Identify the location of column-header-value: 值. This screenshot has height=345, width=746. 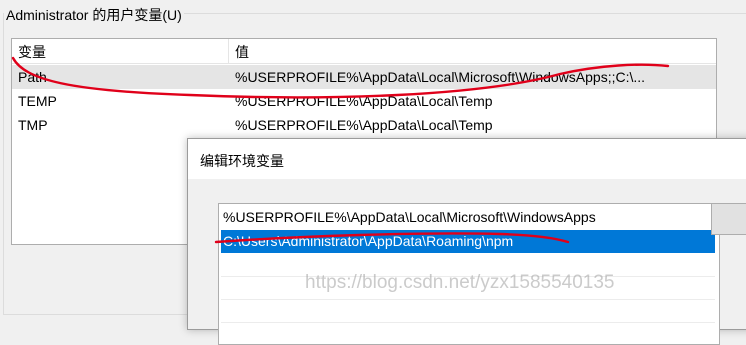
(474, 51).